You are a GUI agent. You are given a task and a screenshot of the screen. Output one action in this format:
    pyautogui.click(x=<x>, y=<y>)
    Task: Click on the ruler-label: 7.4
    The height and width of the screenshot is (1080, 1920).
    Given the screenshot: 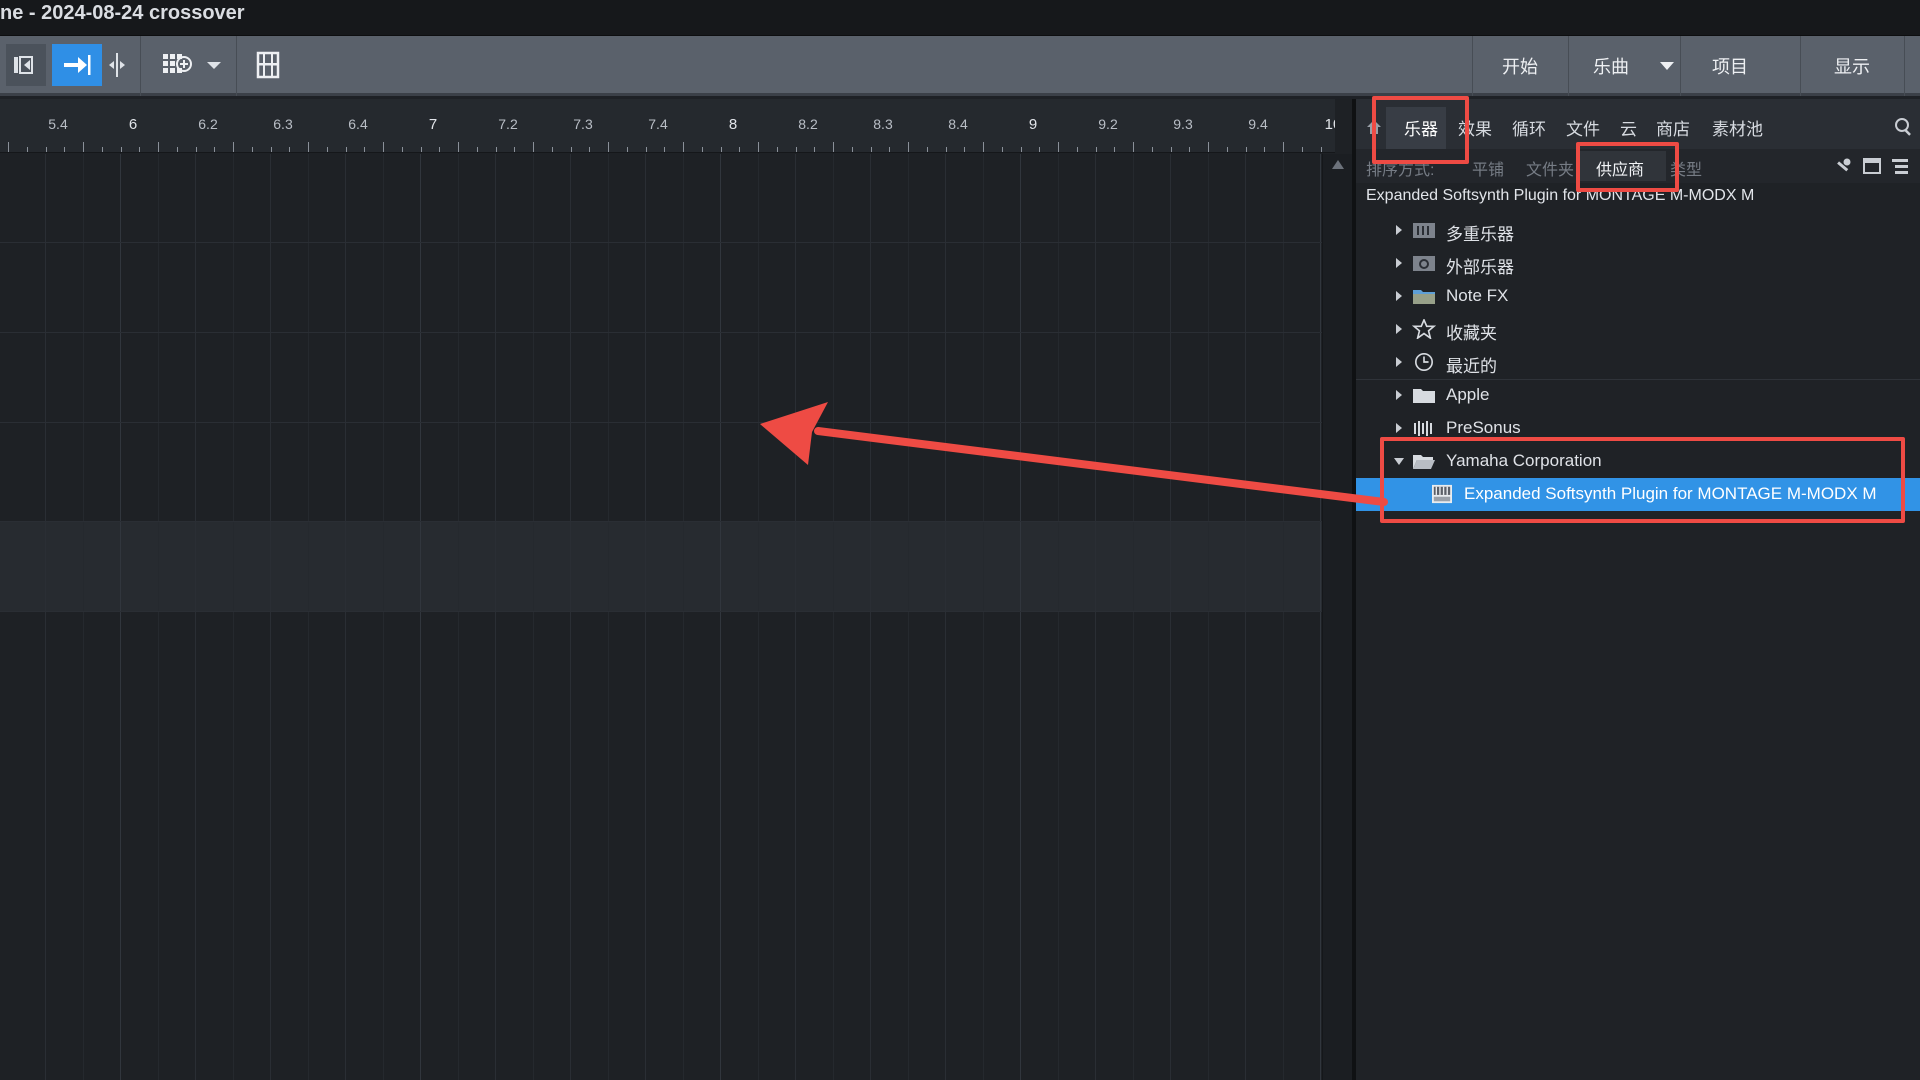 What is the action you would take?
    pyautogui.click(x=658, y=124)
    